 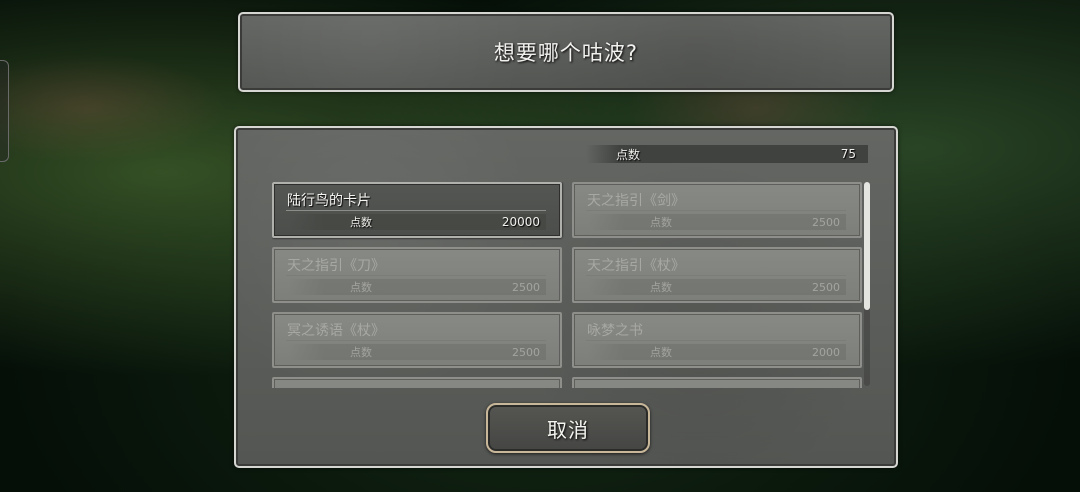 What do you see at coordinates (848, 154) in the screenshot?
I see `points-value: 75` at bounding box center [848, 154].